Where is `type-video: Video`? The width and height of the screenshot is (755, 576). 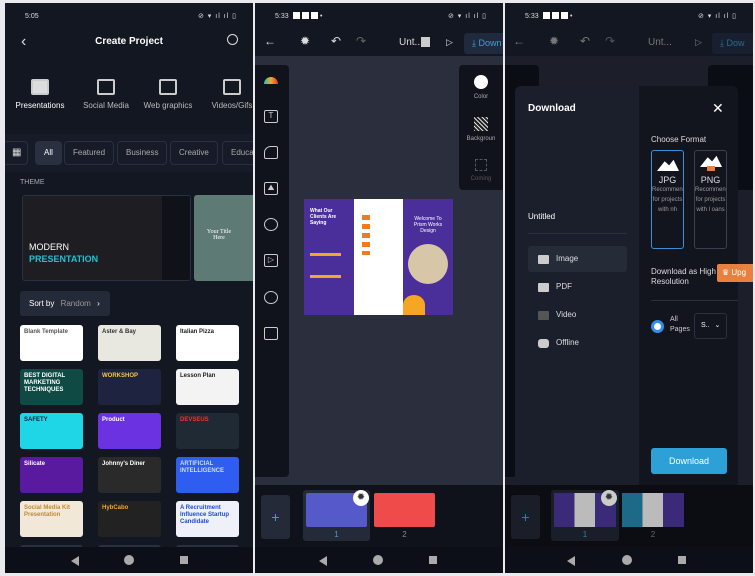
type-video: Video is located at coordinates (577, 315).